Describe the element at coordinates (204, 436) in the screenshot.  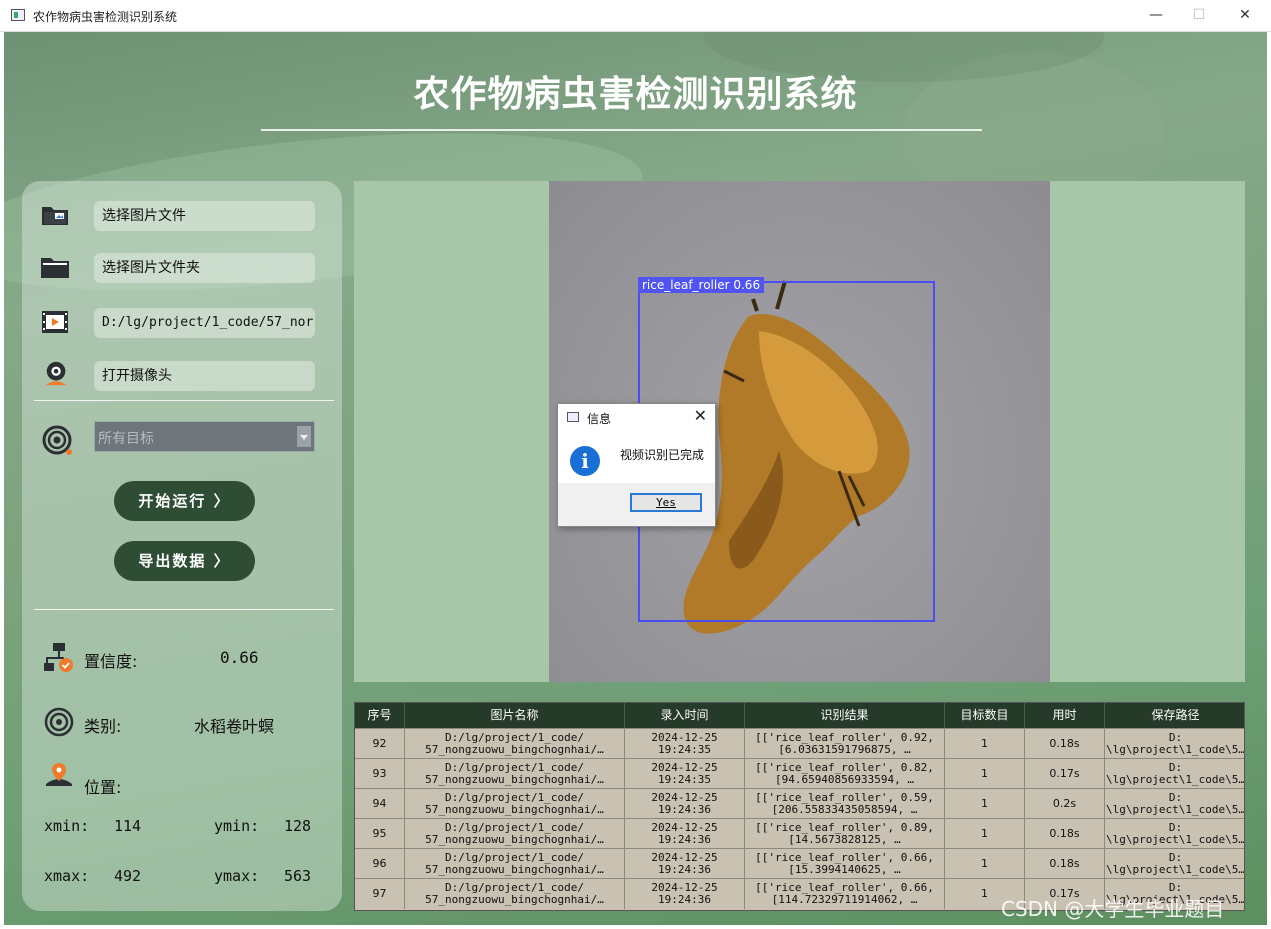
I see `target-select: 所有目标` at that location.